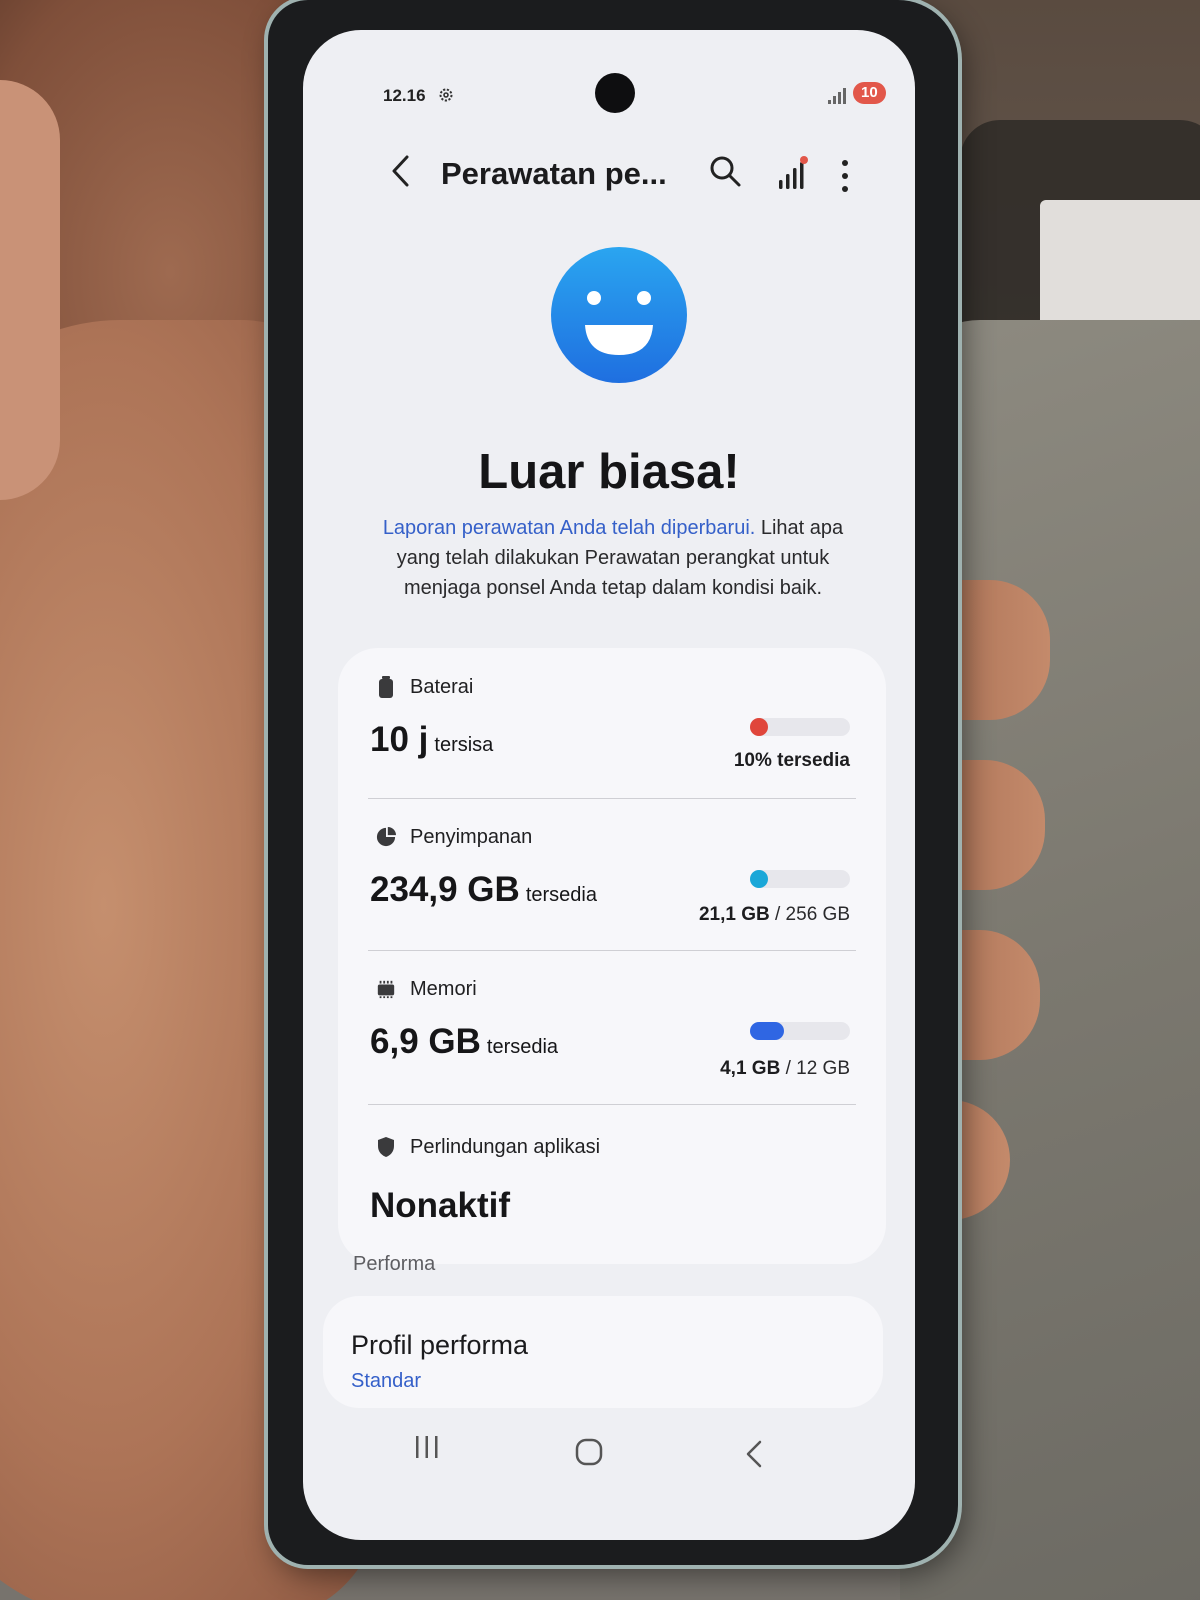 The height and width of the screenshot is (1600, 1200). Describe the element at coordinates (725, 171) in the screenshot. I see `search-icon` at that location.